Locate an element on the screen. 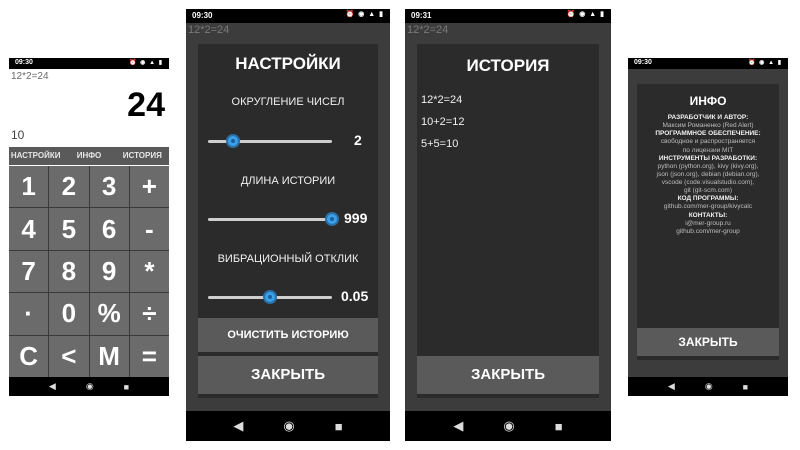  key-button: 9 is located at coordinates (109, 271).